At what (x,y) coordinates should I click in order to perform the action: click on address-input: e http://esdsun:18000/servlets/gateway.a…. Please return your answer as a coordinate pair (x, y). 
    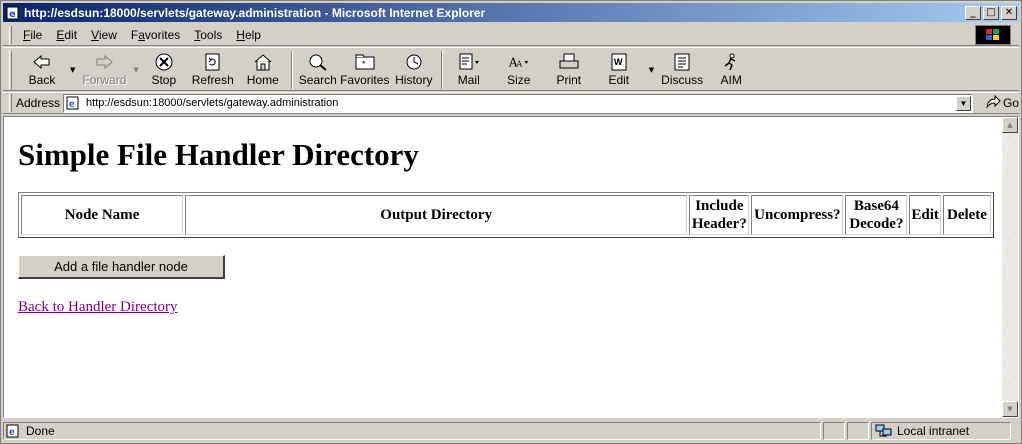
    Looking at the image, I should click on (518, 103).